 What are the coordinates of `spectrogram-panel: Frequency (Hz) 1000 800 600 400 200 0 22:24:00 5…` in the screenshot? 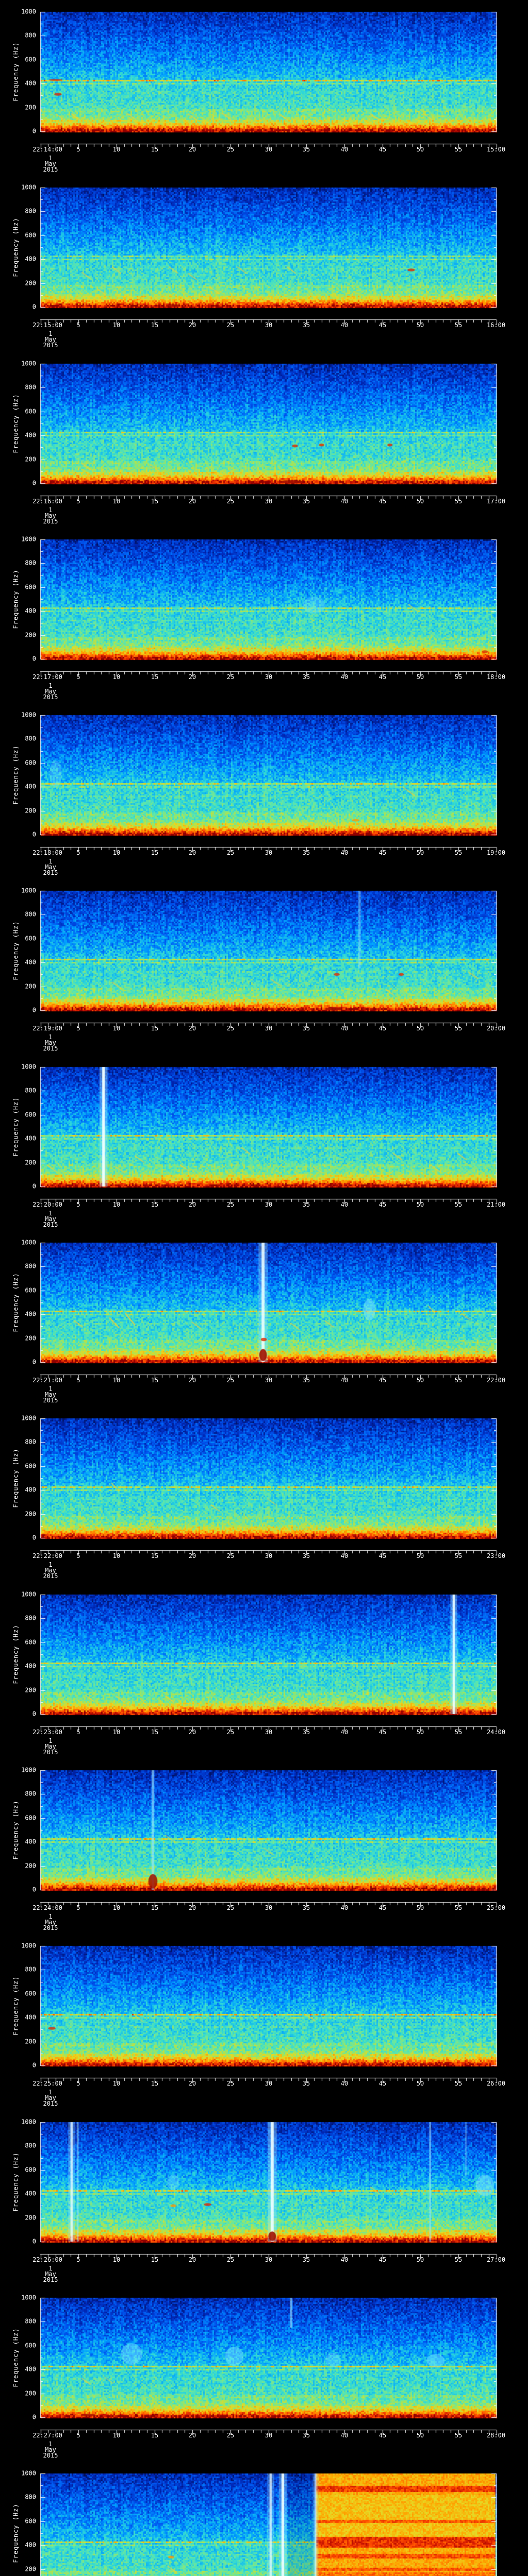 It's located at (264, 1846).